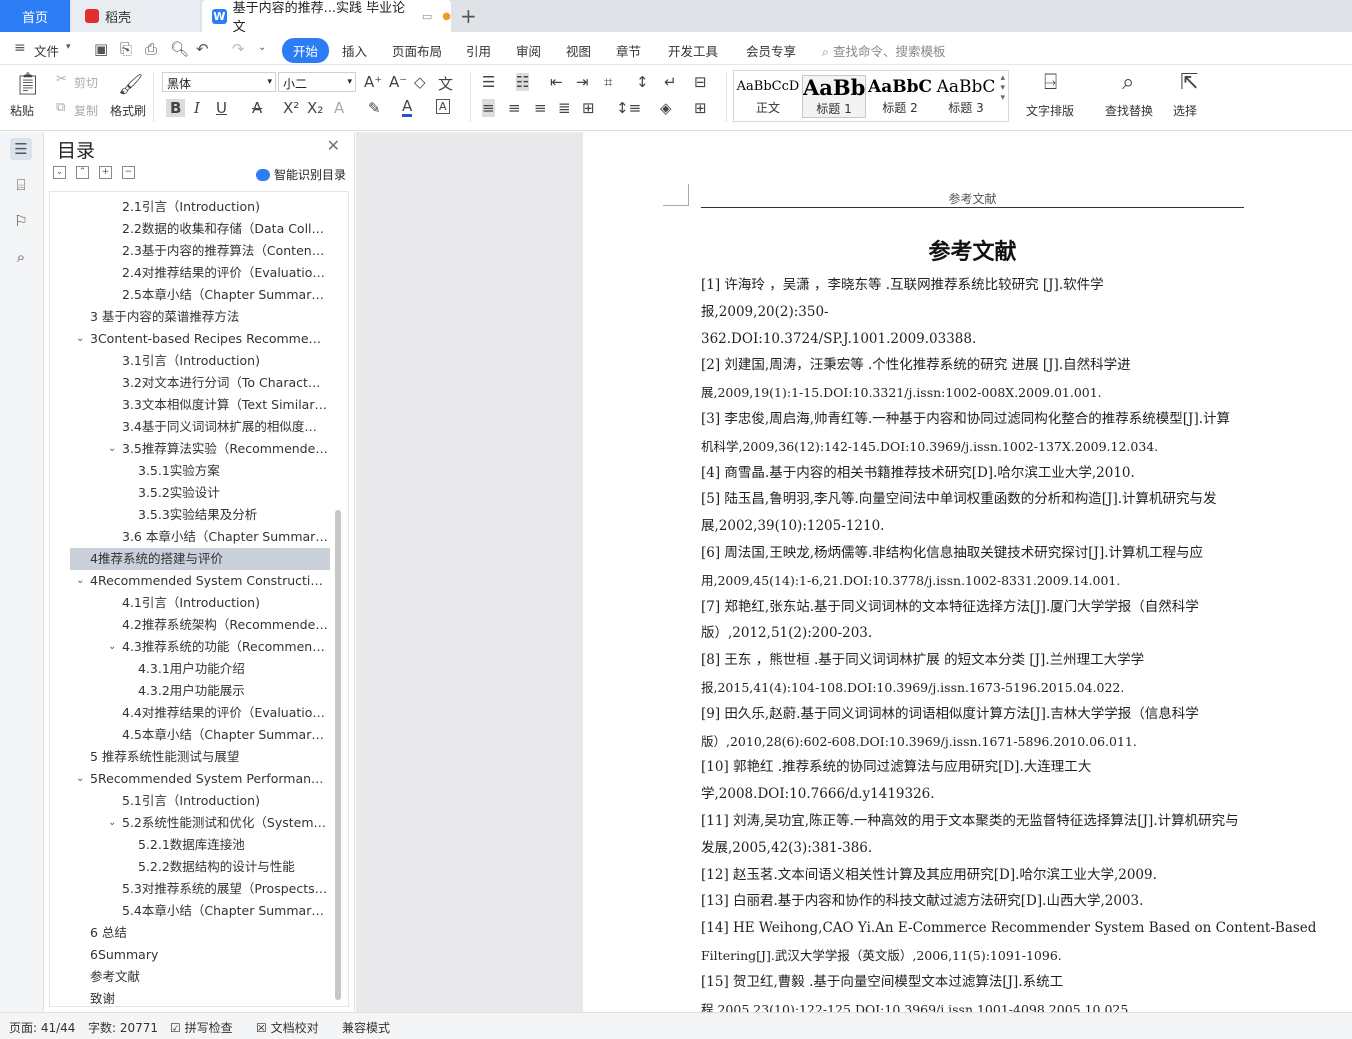 The image size is (1352, 1039). What do you see at coordinates (189, 603) in the screenshot?
I see `toc-item: 4.1引言（Introduction)` at bounding box center [189, 603].